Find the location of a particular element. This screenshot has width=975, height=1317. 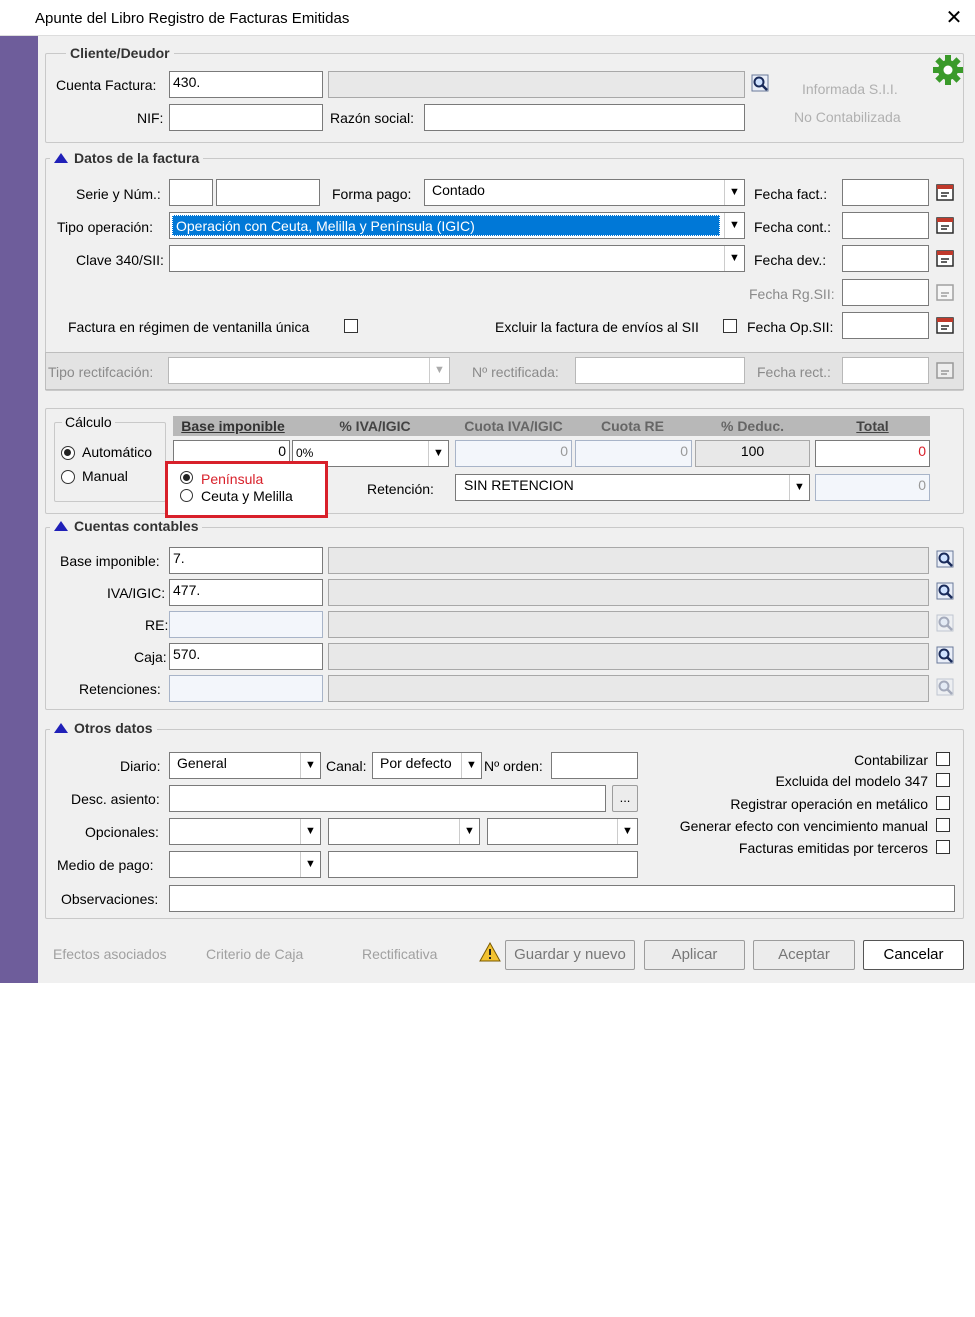

peninsula-radio is located at coordinates (186, 477).